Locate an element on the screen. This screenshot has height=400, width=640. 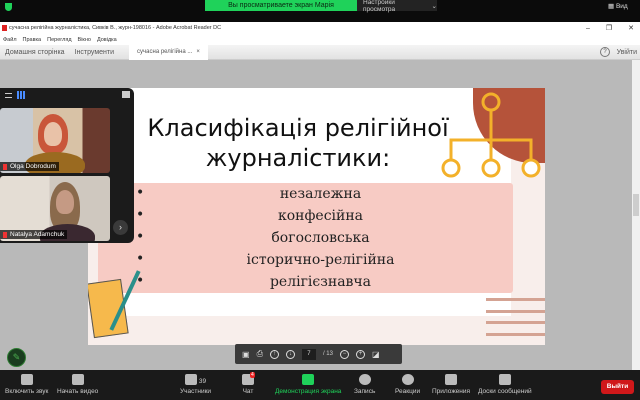
participants-button: 39 Участники is located at coordinates (195, 384).